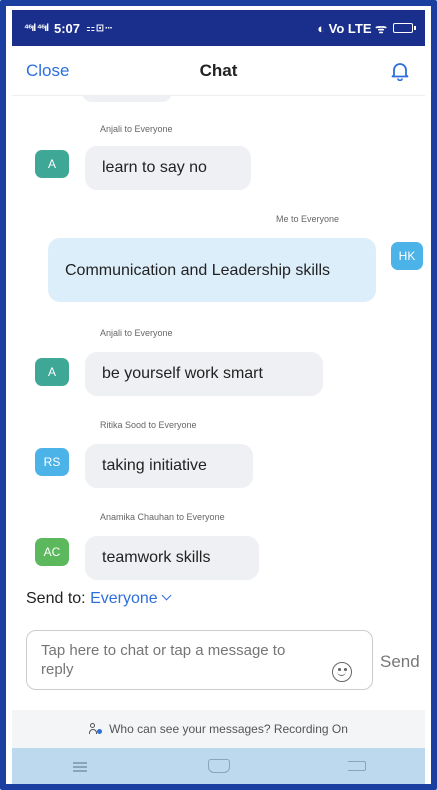  I want to click on battery-icon, so click(404, 28).